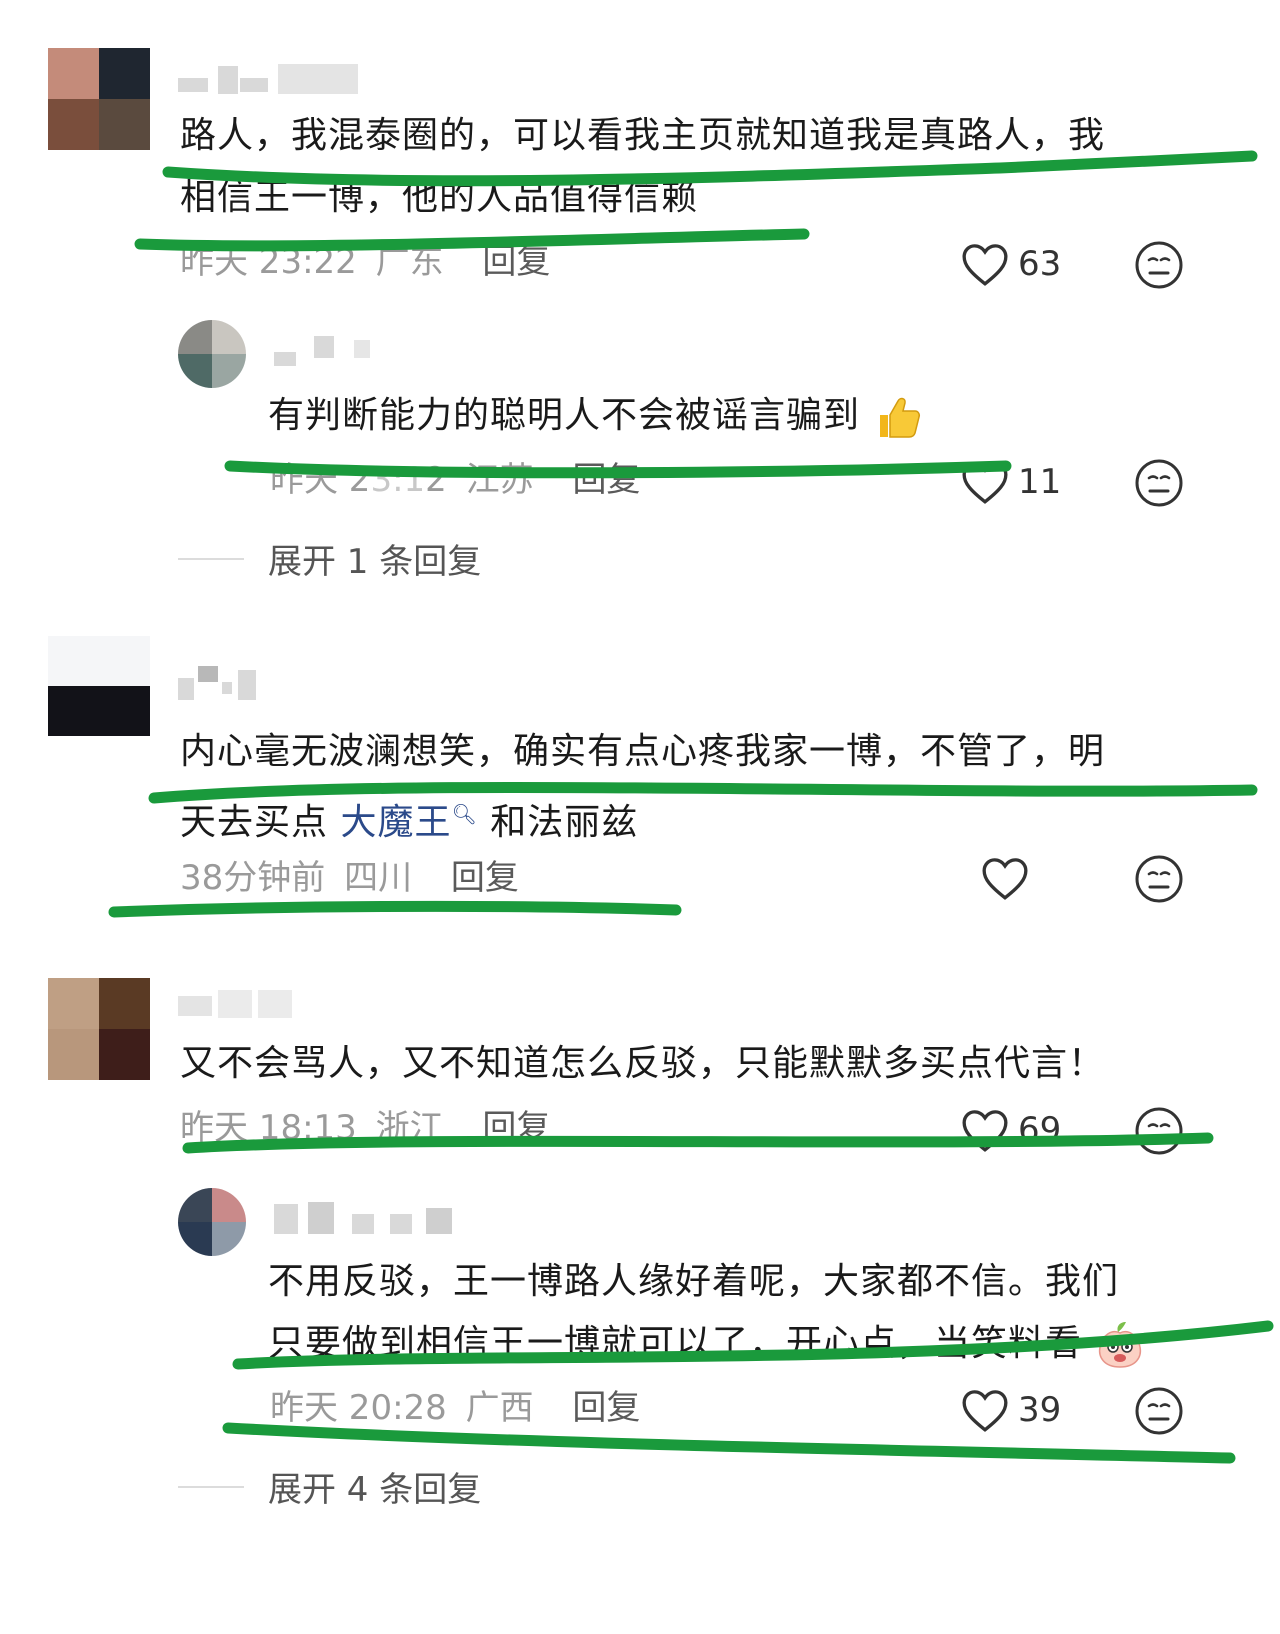 The width and height of the screenshot is (1280, 1634). What do you see at coordinates (409, 1128) in the screenshot?
I see `comment-location: 浙江` at bounding box center [409, 1128].